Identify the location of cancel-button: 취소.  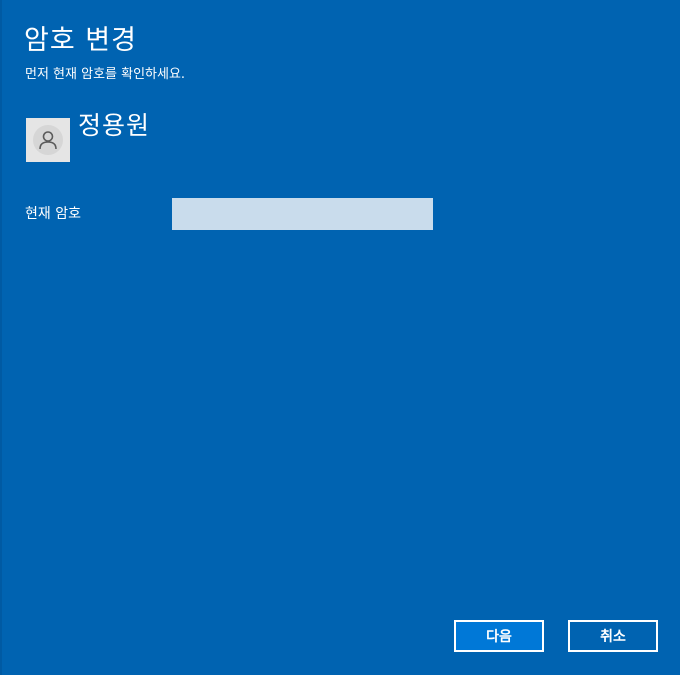
(613, 636).